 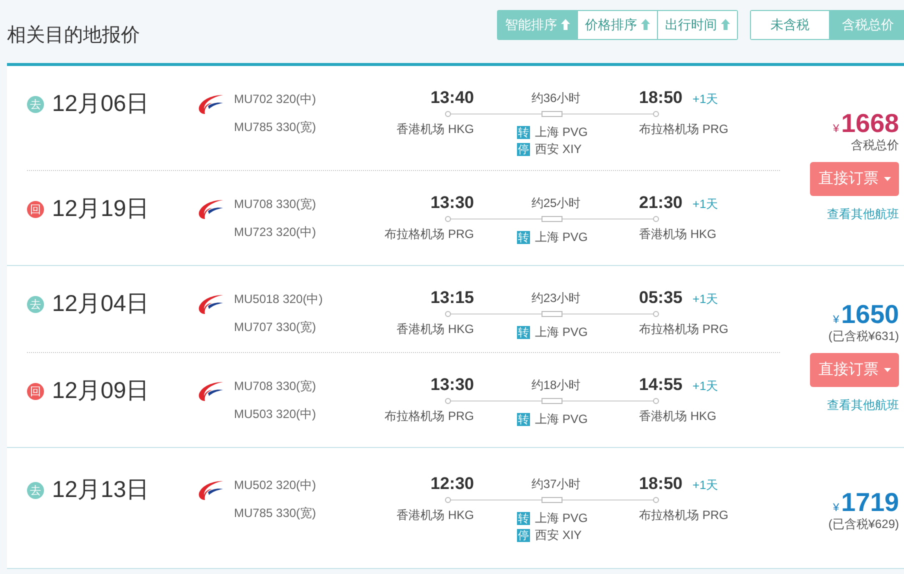 I want to click on flight-duration: 约36小时, so click(x=556, y=98).